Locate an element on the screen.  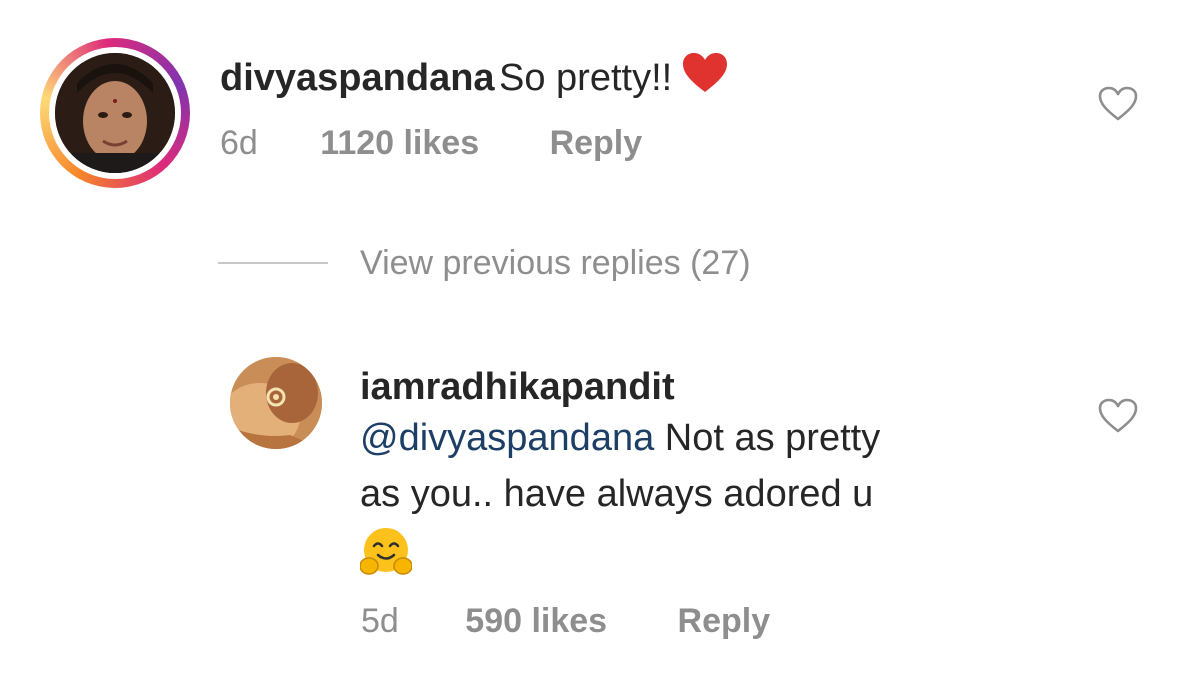
avatar-divyaspandana is located at coordinates (115, 113).